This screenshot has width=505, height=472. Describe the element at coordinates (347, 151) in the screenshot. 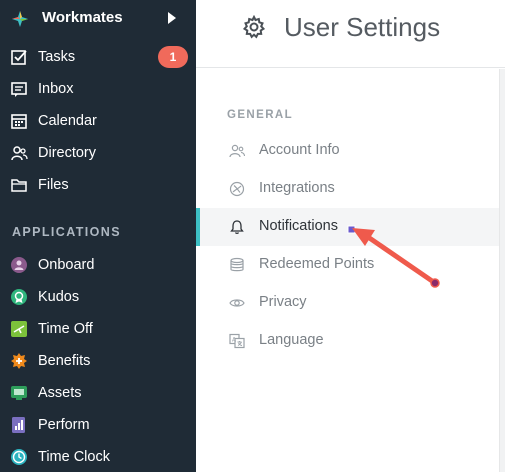

I see `settings-item-account-info: Account Info` at that location.